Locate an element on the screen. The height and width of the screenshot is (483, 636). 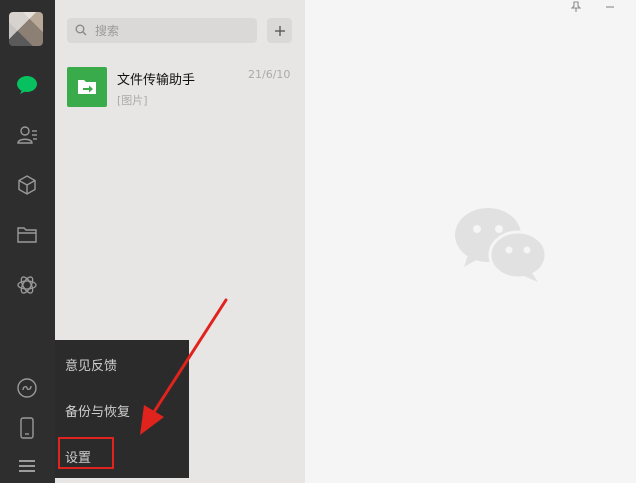
list-item: 文件传输助手 21/6/10 [图片] is located at coordinates (180, 87).